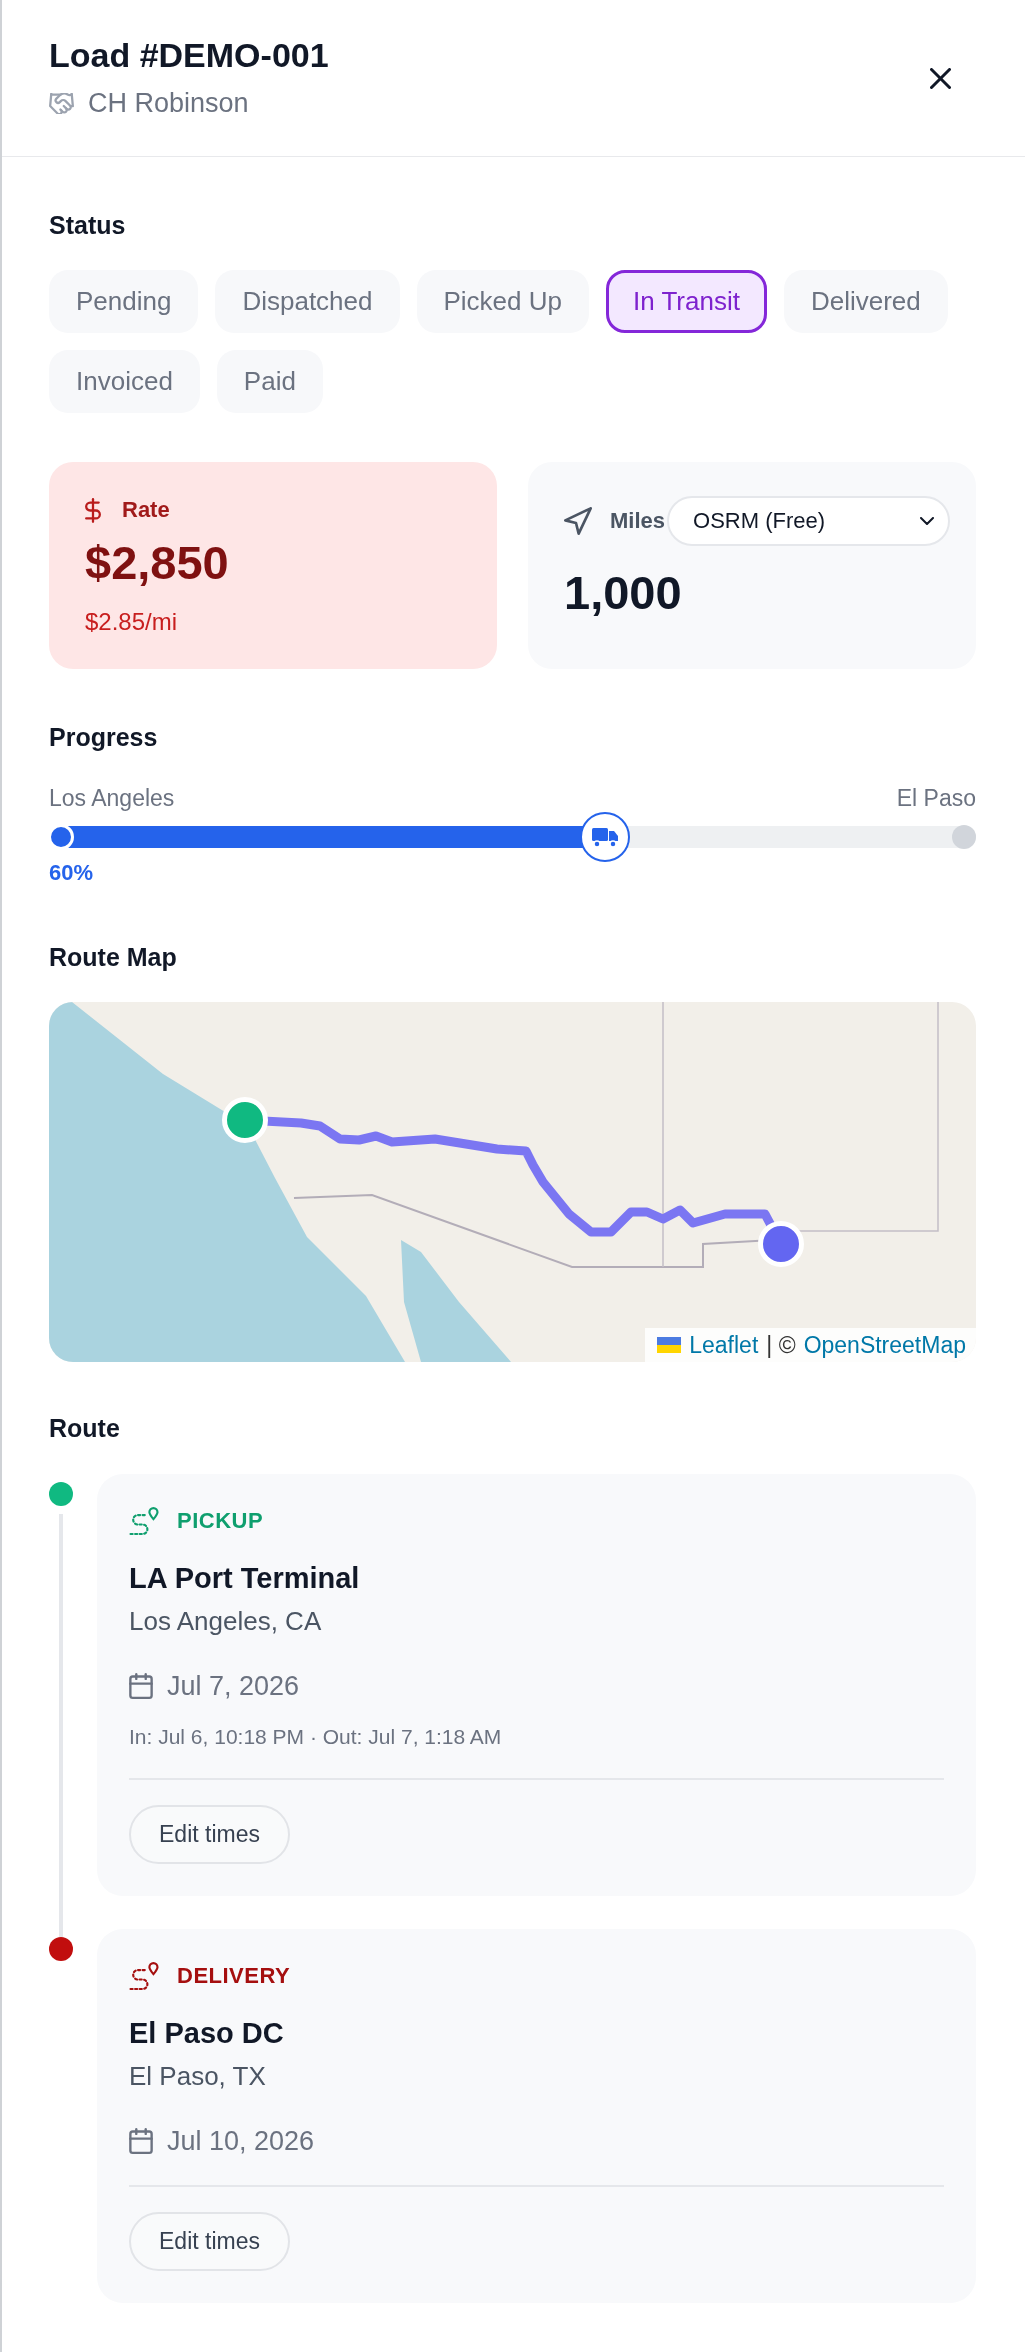  I want to click on rate-amount: $2,850, so click(157, 563).